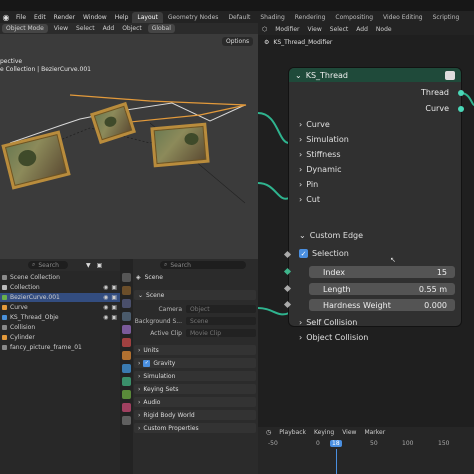 Image resolution: width=474 pixels, height=474 pixels. What do you see at coordinates (126, 303) in the screenshot?
I see `output-tab-icon` at bounding box center [126, 303].